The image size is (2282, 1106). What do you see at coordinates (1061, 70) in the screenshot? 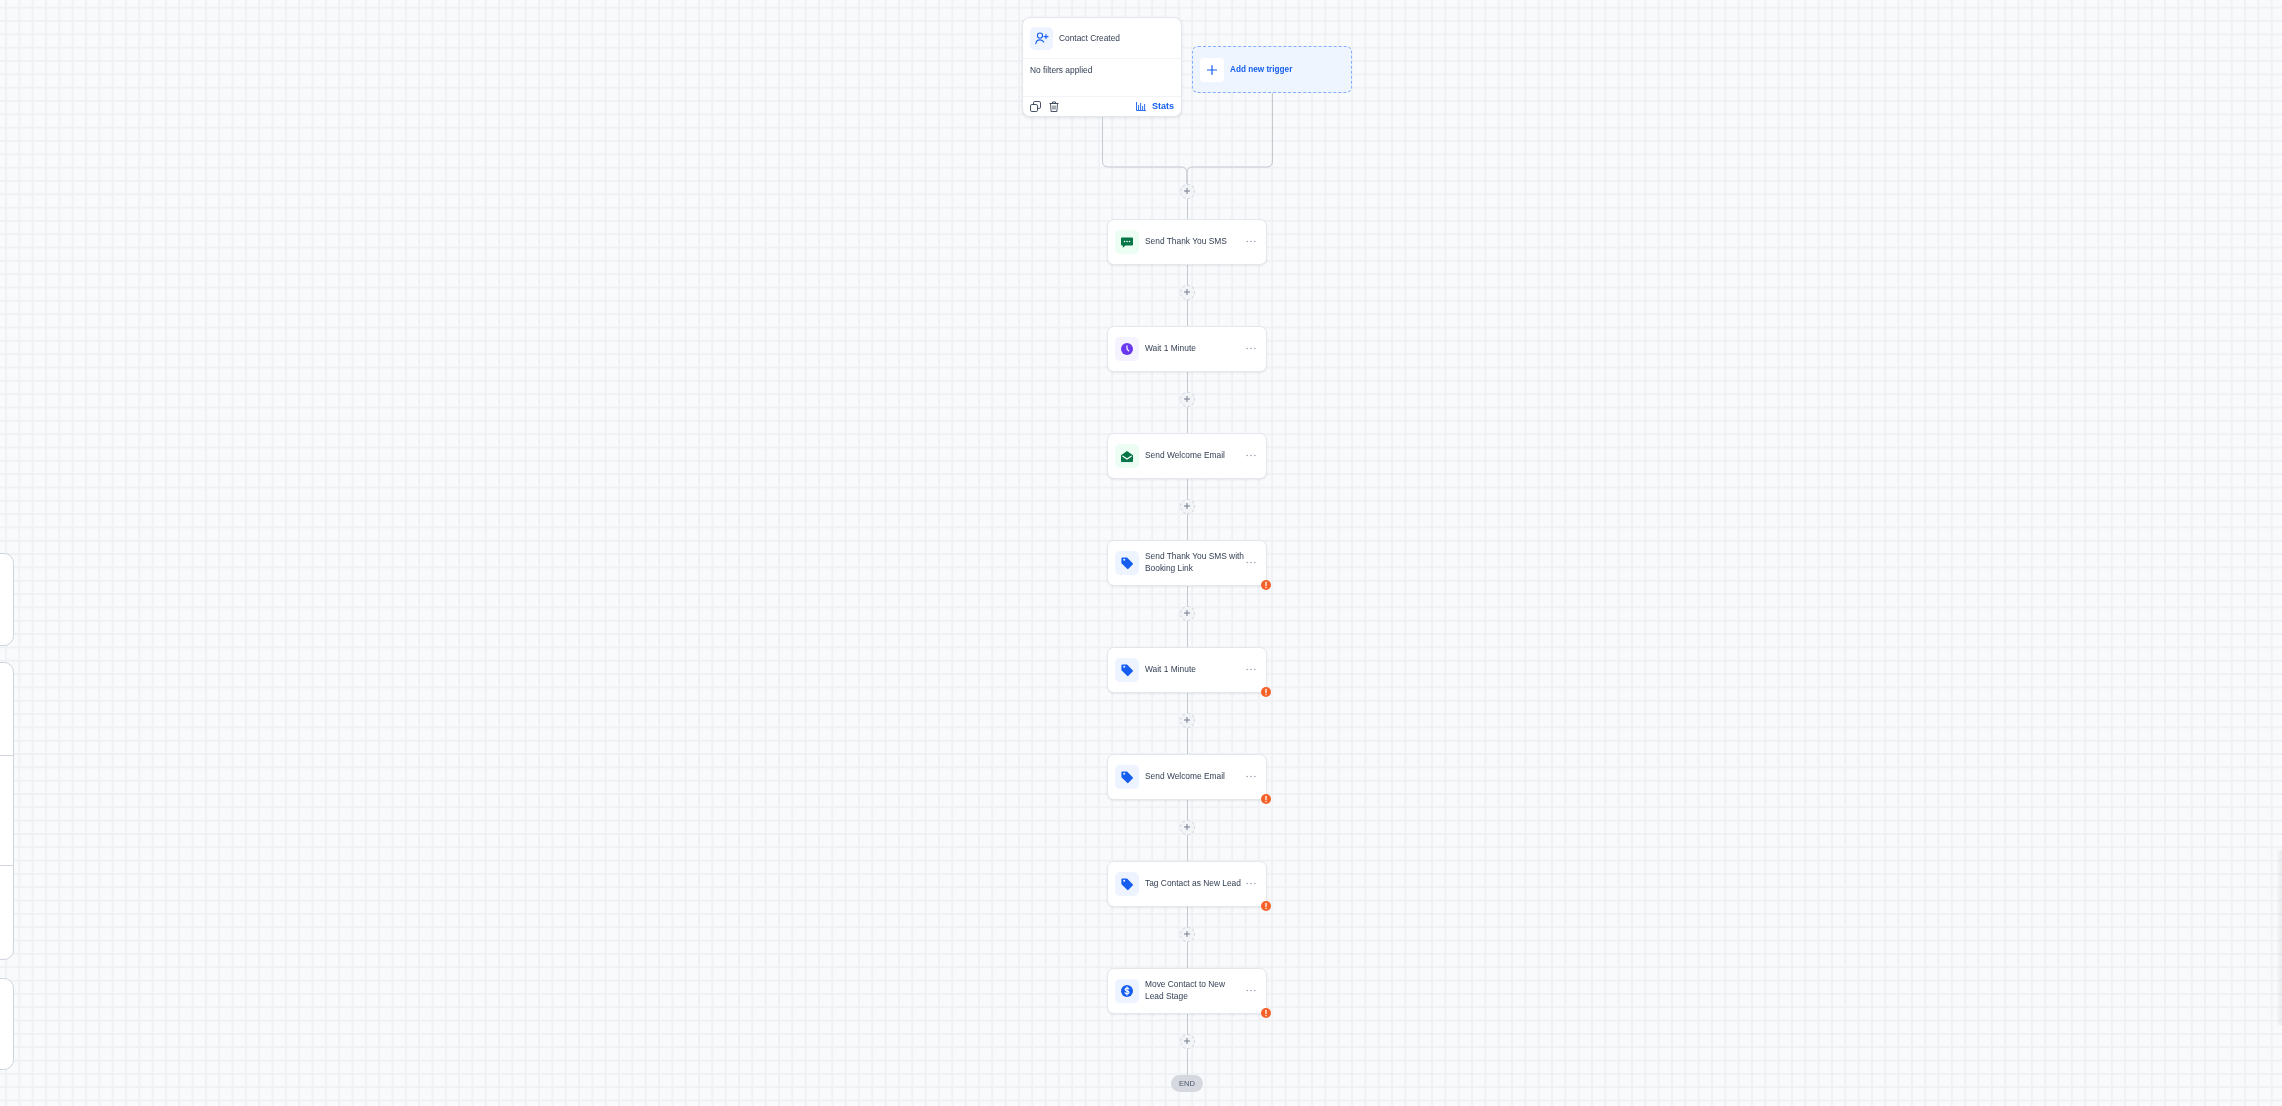
I see `filter-text: No filters applied` at bounding box center [1061, 70].